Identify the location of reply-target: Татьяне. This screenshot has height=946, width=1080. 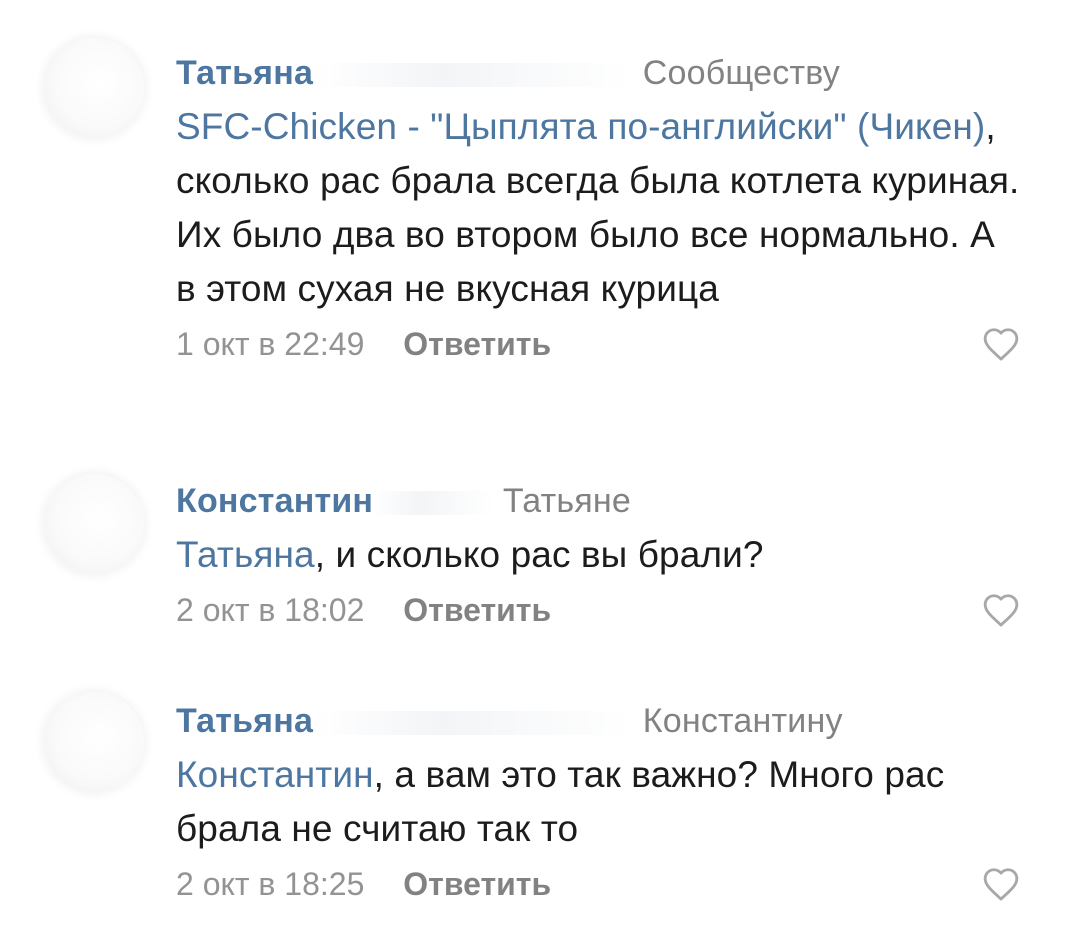
(566, 501).